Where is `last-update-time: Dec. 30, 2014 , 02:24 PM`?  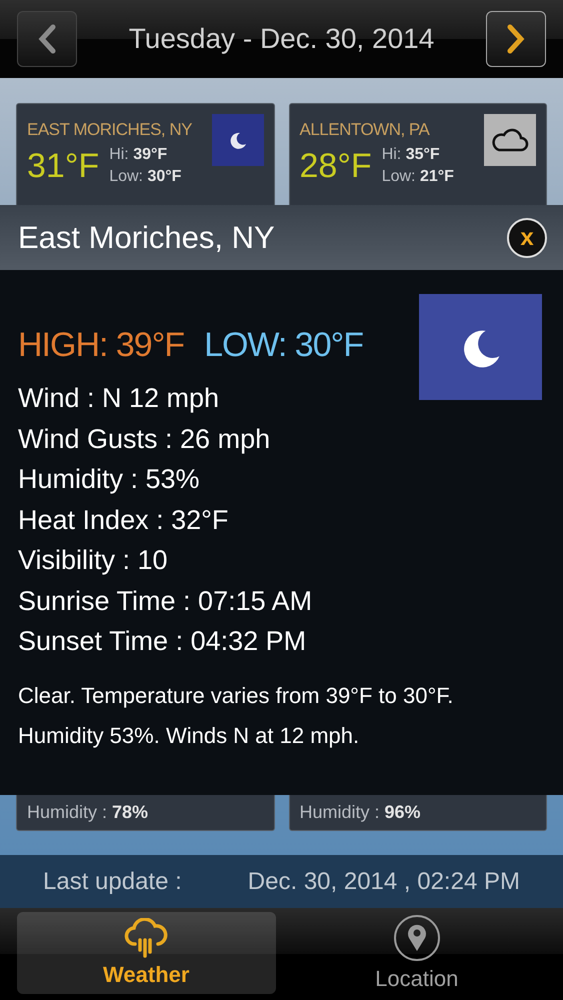
last-update-time: Dec. 30, 2014 , 02:24 PM is located at coordinates (384, 882).